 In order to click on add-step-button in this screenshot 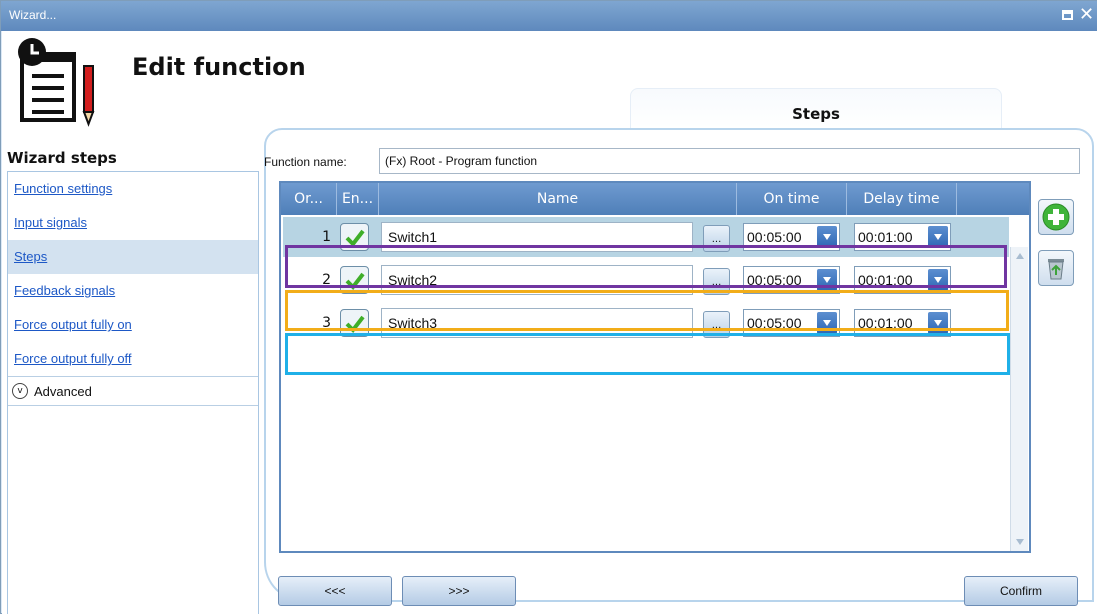, I will do `click(1056, 217)`.